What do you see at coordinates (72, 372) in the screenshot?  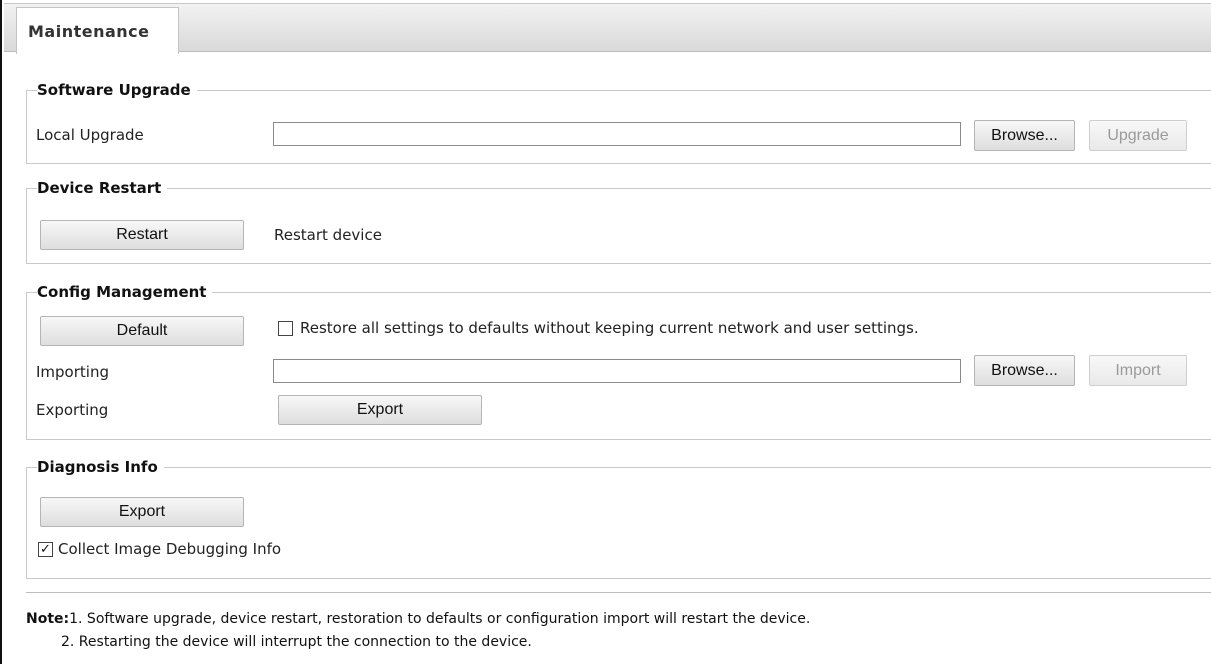 I see `importing-label: Importing` at bounding box center [72, 372].